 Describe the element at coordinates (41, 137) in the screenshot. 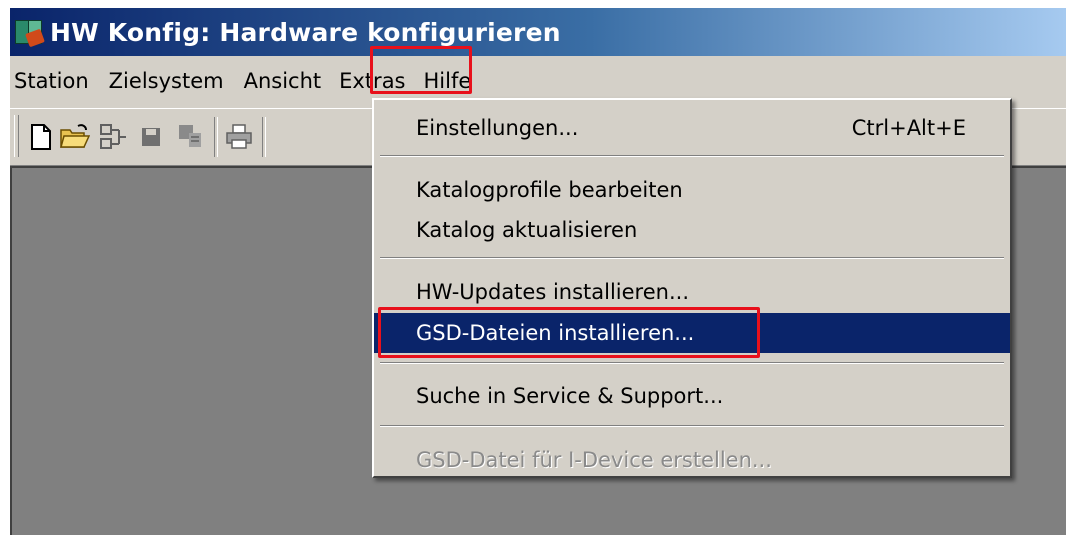

I see `new-document-icon` at that location.